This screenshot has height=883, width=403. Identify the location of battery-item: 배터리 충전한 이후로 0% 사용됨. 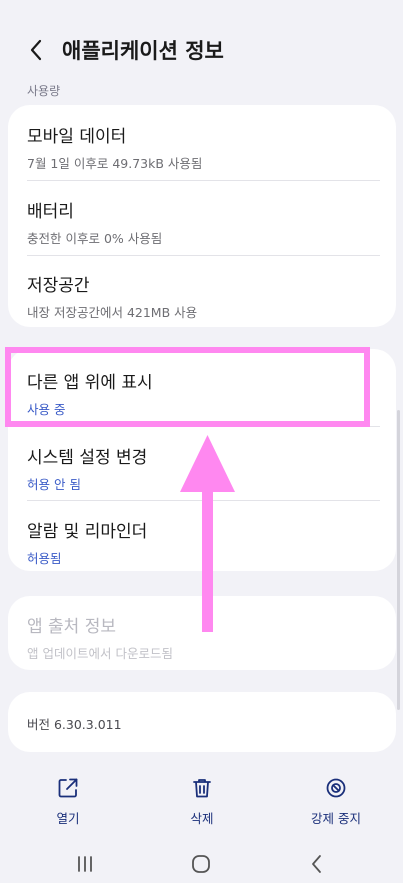
(203, 222).